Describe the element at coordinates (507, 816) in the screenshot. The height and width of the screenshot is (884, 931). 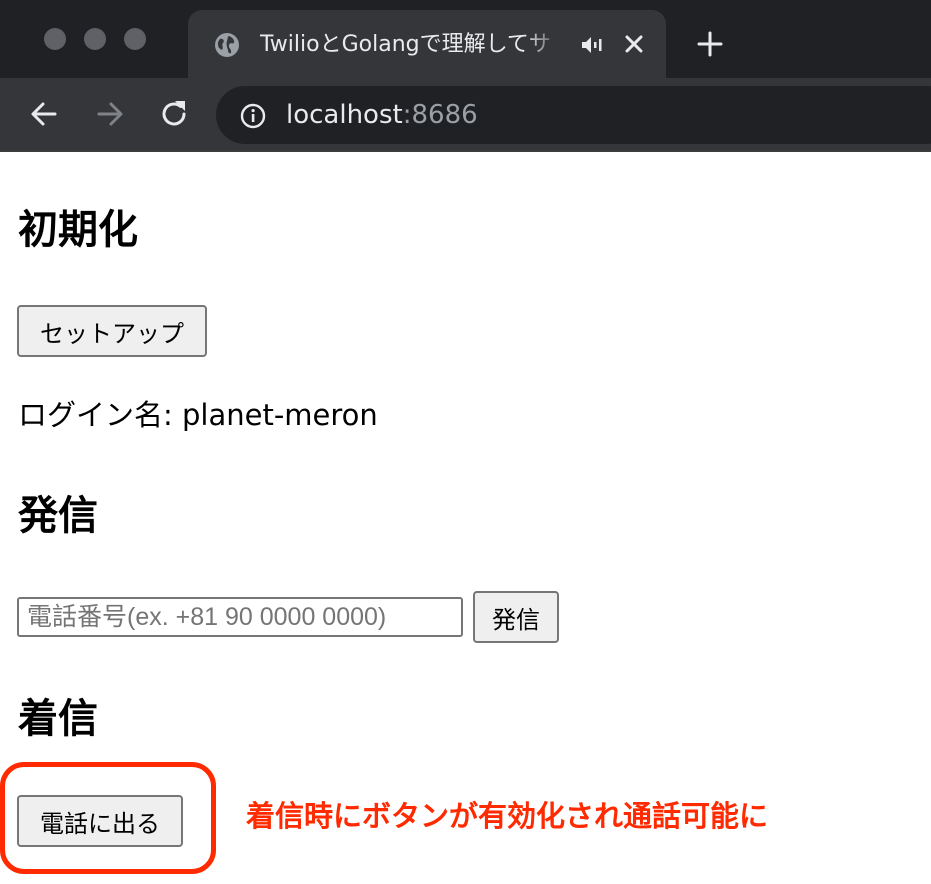
I see `annotation-text: 着信時にボタンが有効化され通話可能に` at that location.